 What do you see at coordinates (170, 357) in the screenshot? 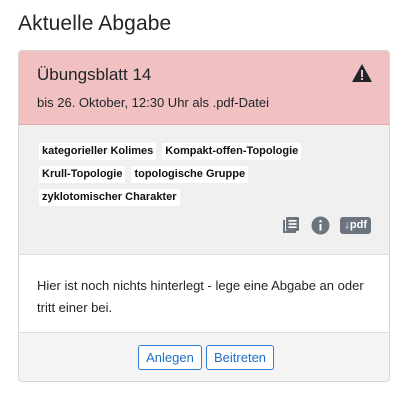
I see `create-button: Anlegen` at bounding box center [170, 357].